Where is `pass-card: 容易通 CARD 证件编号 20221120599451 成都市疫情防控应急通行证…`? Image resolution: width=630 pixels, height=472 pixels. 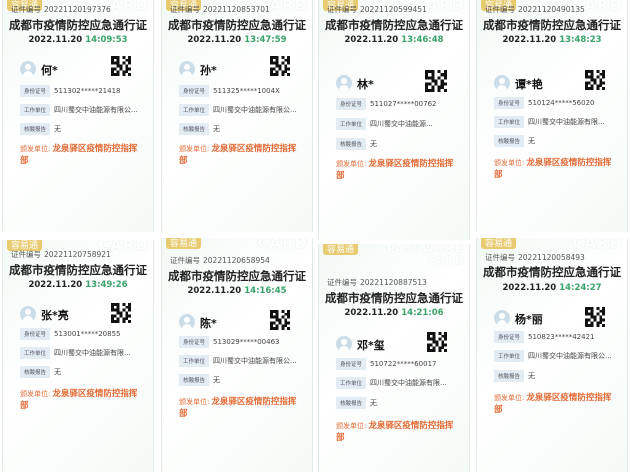
pass-card: 容易通 CARD 证件编号 20221120599451 成都市疫情防控应急通行证… is located at coordinates (394, 120).